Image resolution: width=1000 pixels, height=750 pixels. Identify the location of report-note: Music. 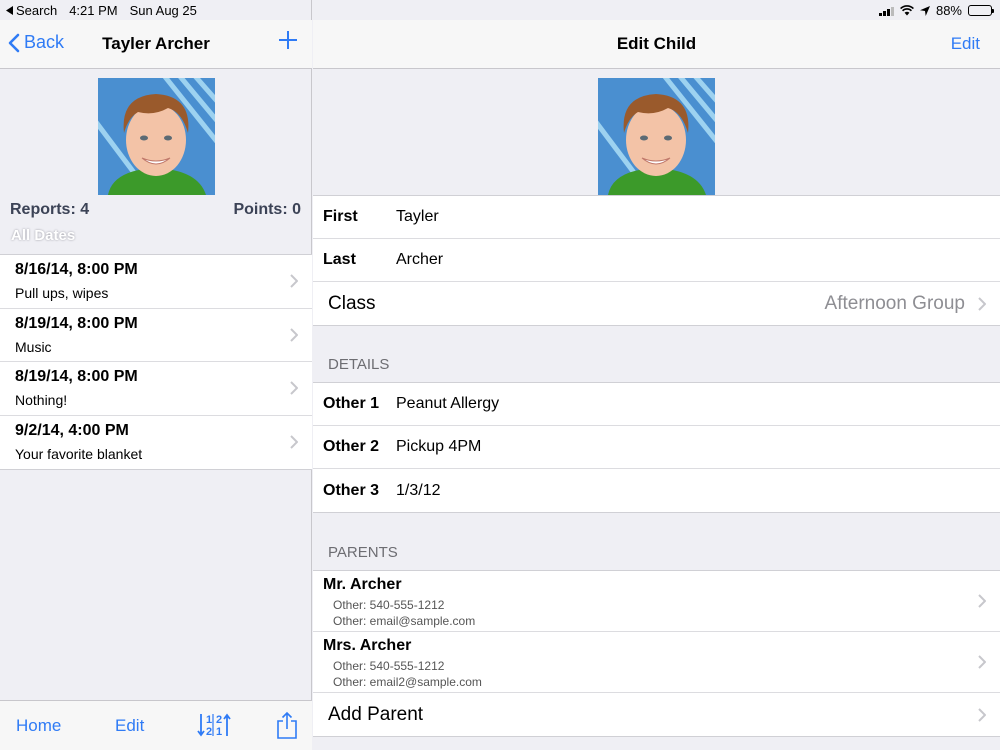
(33, 346).